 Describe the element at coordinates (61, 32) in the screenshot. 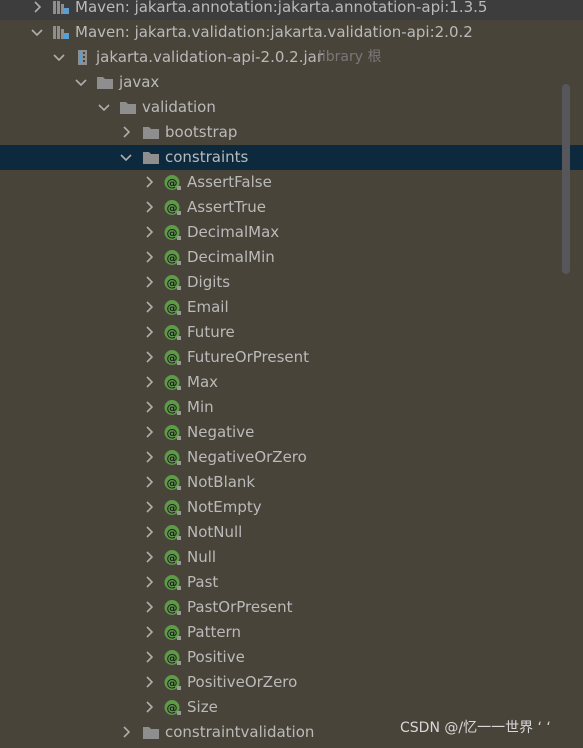

I see `library-icon` at that location.